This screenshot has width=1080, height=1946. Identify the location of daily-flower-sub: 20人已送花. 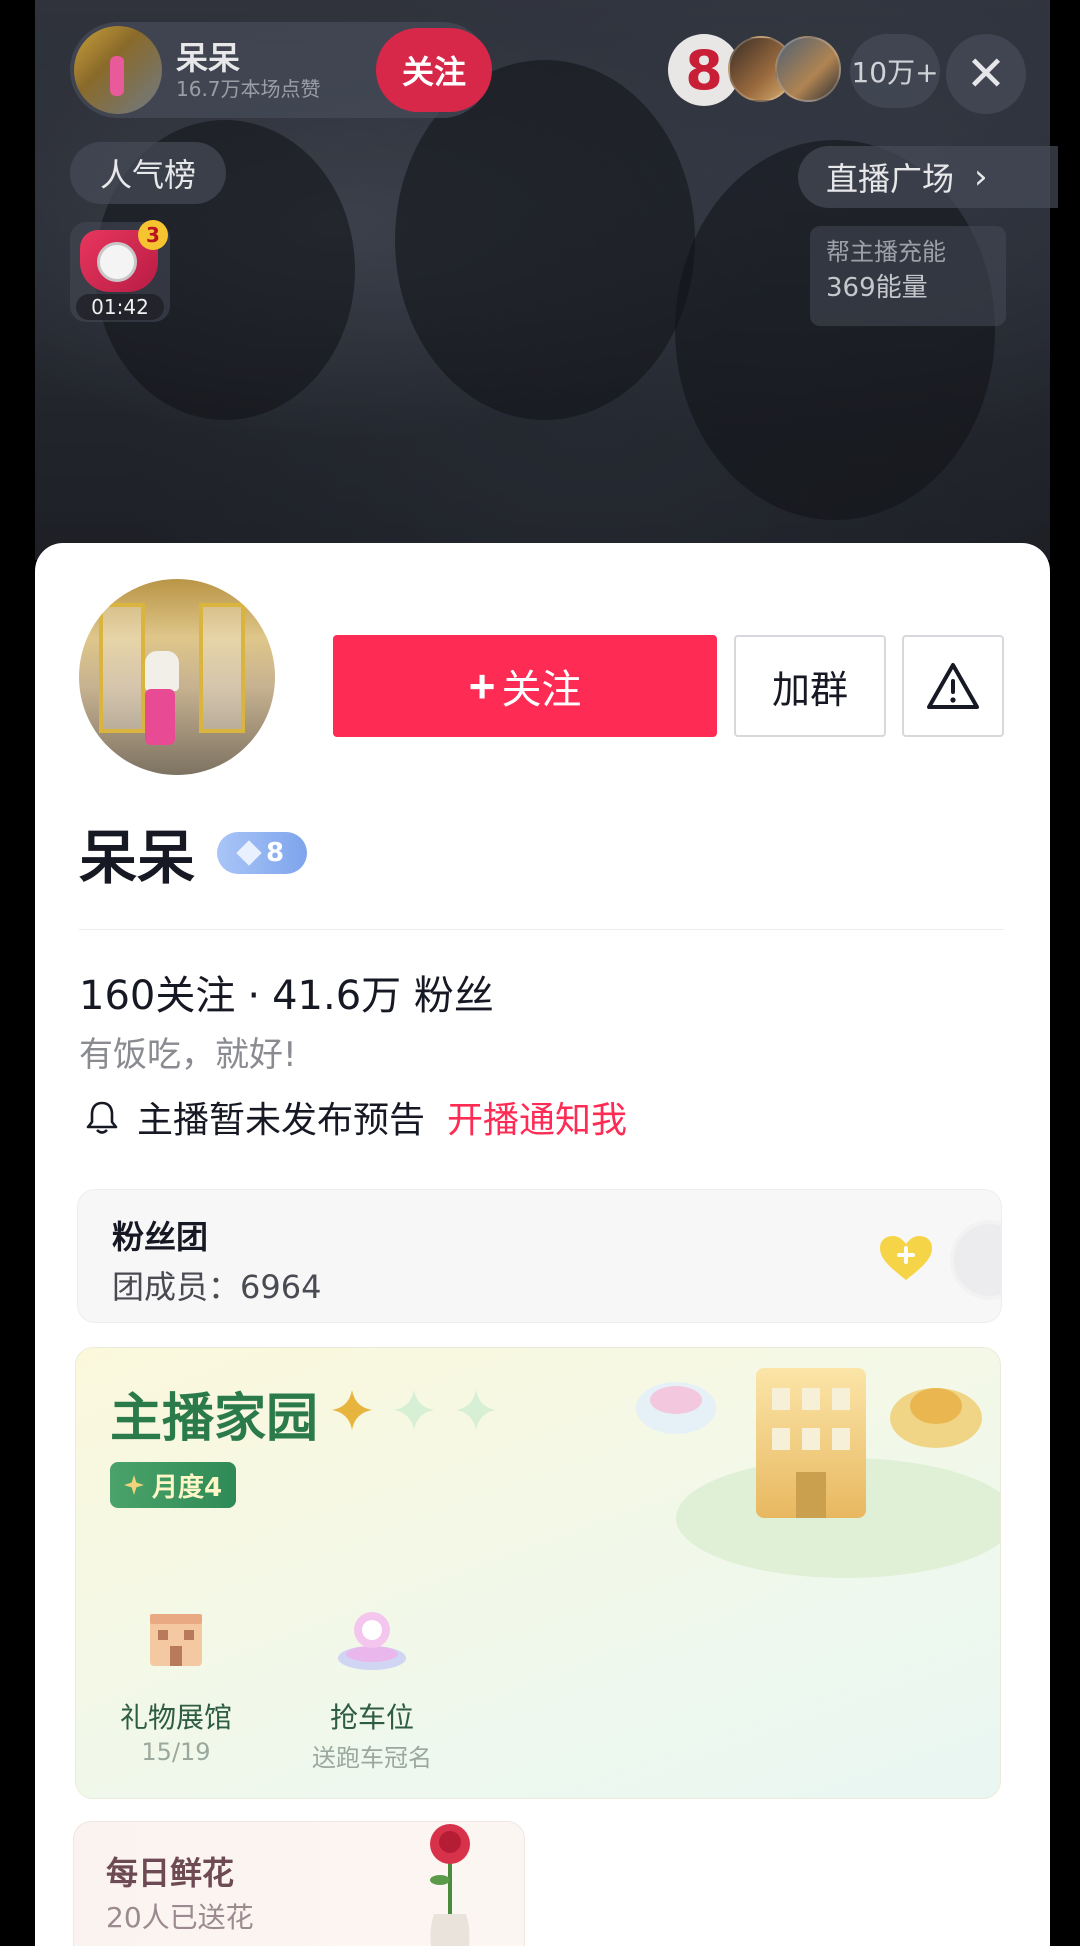
(180, 1917).